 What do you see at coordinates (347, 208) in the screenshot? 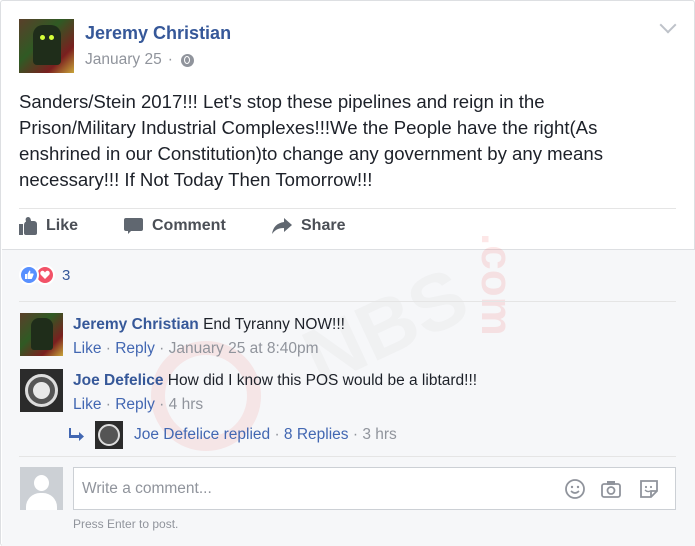
I see `action-divider` at bounding box center [347, 208].